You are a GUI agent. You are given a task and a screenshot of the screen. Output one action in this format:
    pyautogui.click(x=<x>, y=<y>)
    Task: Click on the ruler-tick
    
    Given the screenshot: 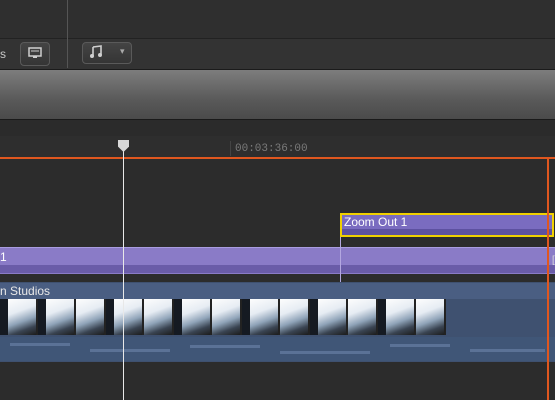 What is the action you would take?
    pyautogui.click(x=230, y=148)
    